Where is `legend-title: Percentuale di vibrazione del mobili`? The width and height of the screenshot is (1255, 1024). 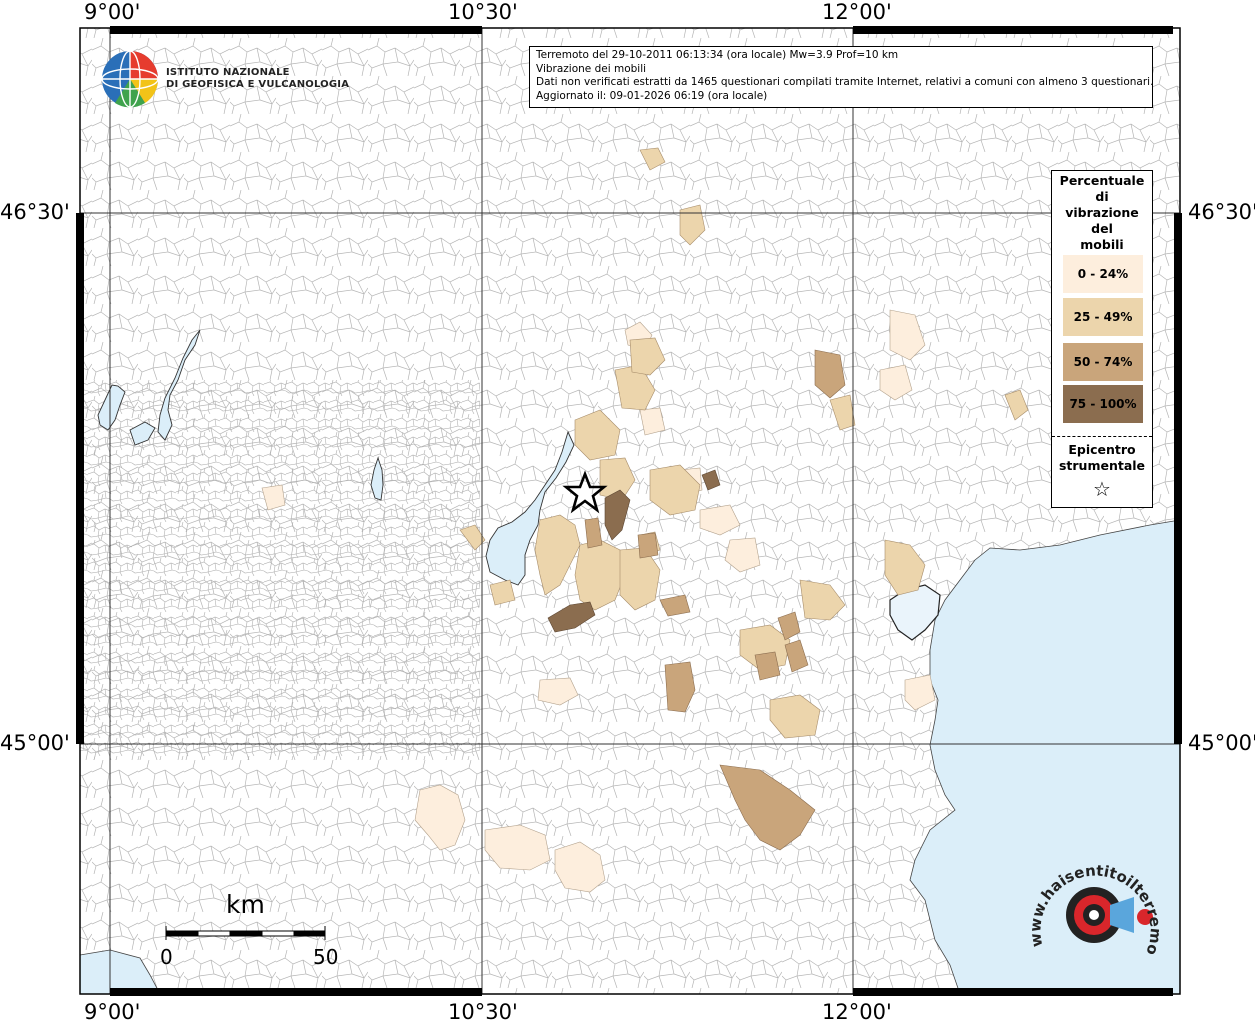
legend-title: Percentuale di vibrazione del mobili is located at coordinates (1102, 213).